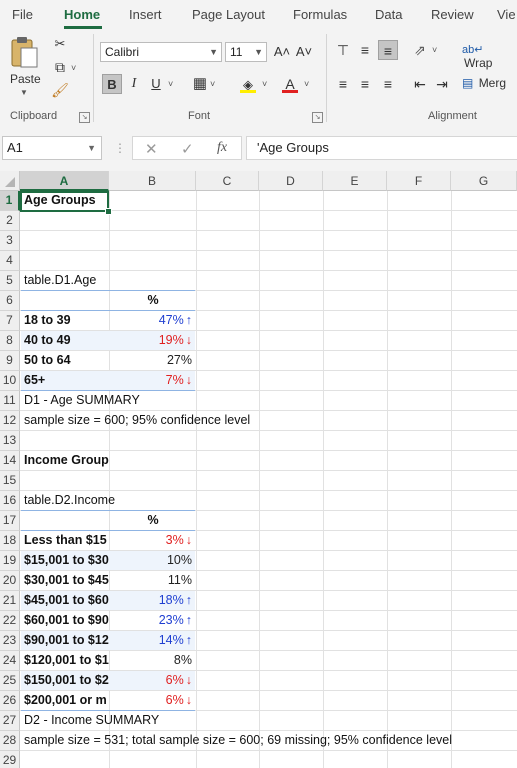 The image size is (517, 768). Describe the element at coordinates (65, 641) in the screenshot. I see `category-label-cell: $90,001 to $12` at that location.